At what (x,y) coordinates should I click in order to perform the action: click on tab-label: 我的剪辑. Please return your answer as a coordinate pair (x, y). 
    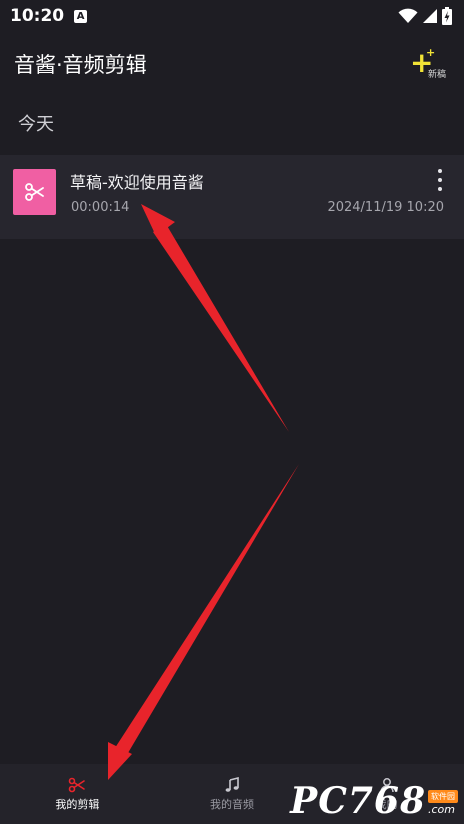
    Looking at the image, I should click on (77, 804).